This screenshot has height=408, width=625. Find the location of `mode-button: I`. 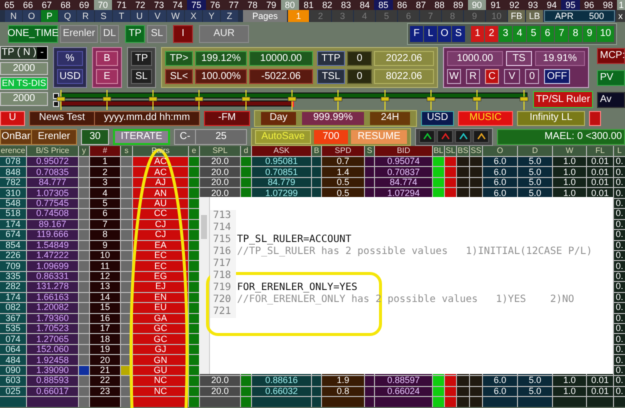

mode-button: I is located at coordinates (183, 33).